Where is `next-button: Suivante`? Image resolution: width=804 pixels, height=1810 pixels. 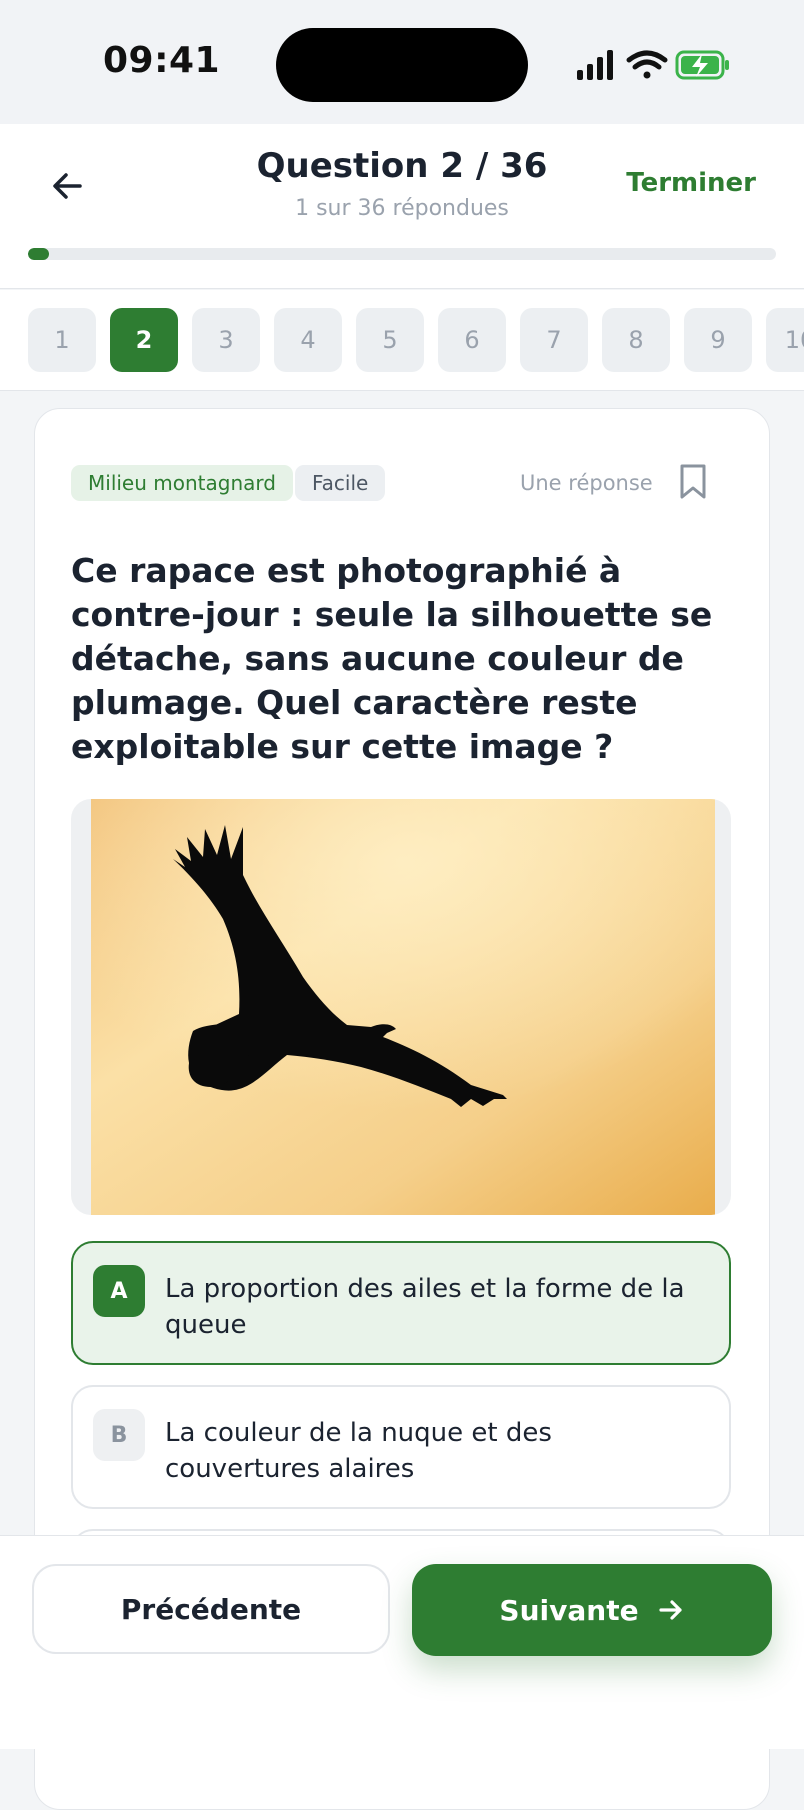 next-button: Suivante is located at coordinates (592, 1610).